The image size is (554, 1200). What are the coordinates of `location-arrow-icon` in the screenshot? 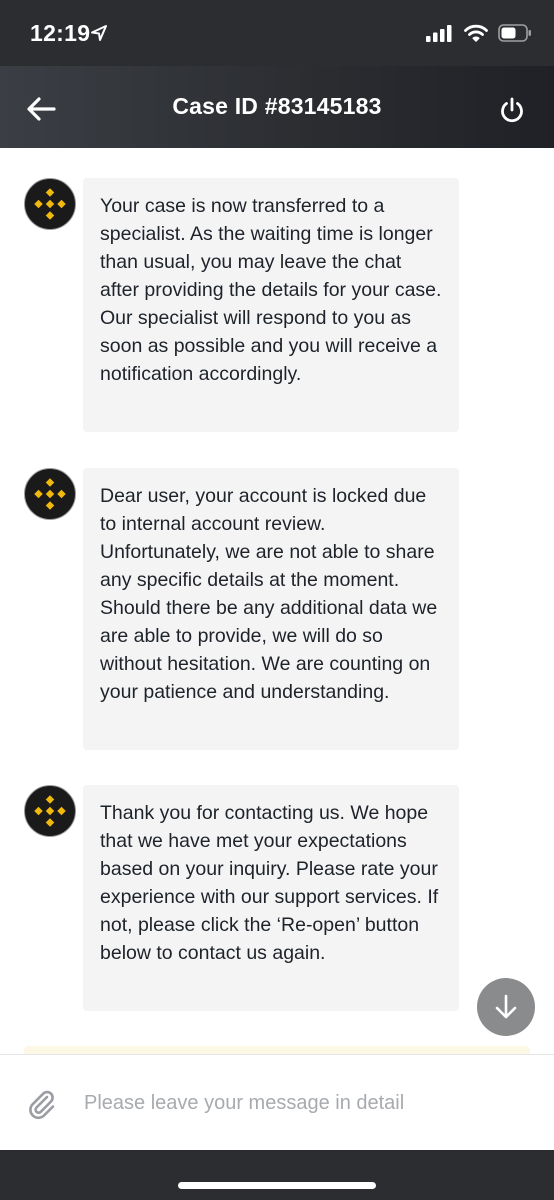 It's located at (99, 33).